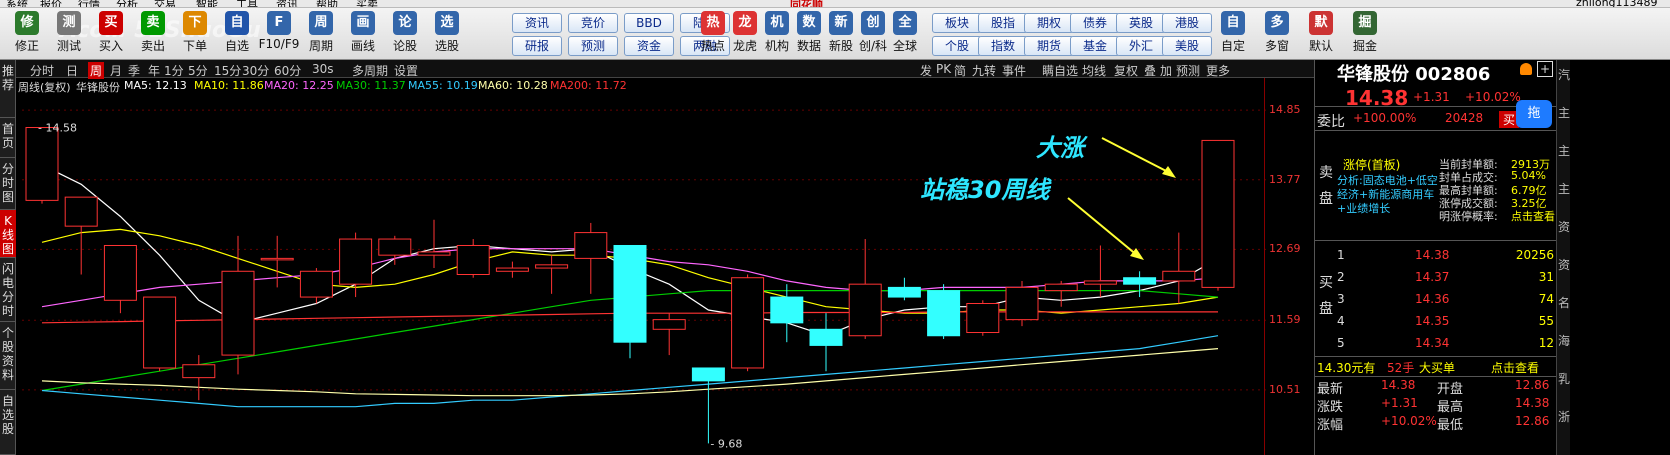 This screenshot has width=1670, height=455. What do you see at coordinates (287, 3) in the screenshot?
I see `menu-7: 资讯` at bounding box center [287, 3].